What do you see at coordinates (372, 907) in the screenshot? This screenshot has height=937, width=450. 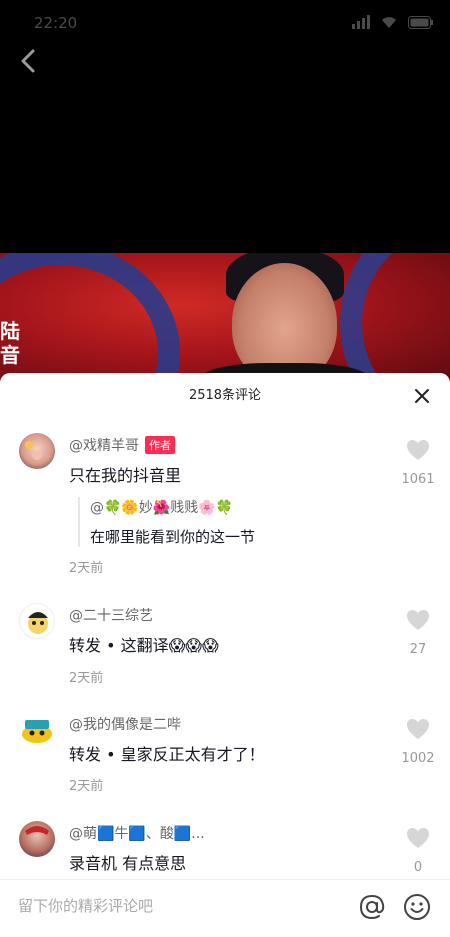 I see `mention-at-icon` at bounding box center [372, 907].